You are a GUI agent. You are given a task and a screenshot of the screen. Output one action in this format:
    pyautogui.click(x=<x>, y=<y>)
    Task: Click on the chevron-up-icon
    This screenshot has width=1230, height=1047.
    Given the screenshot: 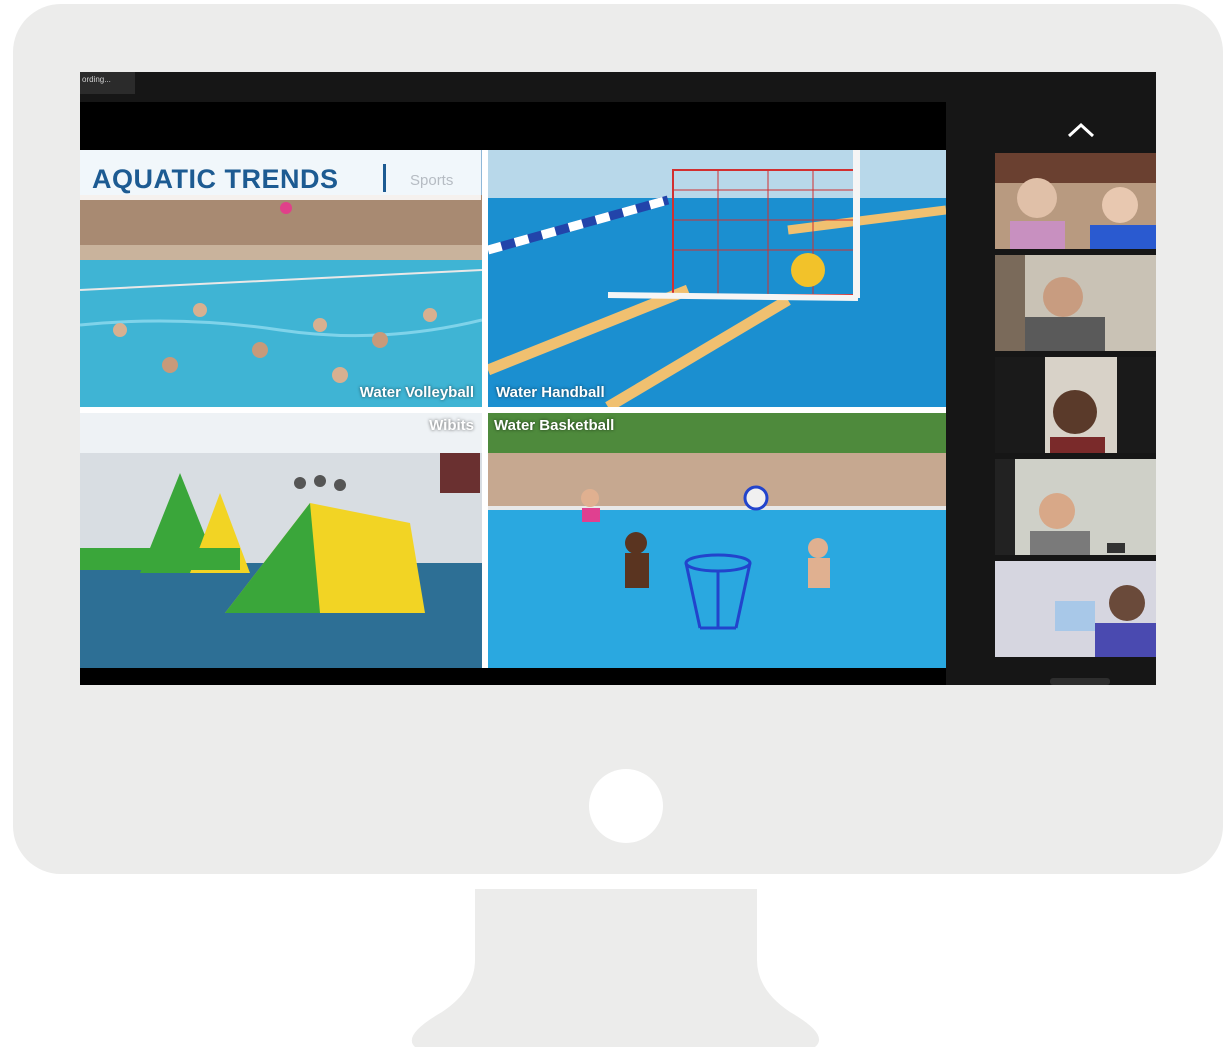 What is the action you would take?
    pyautogui.click(x=1081, y=130)
    